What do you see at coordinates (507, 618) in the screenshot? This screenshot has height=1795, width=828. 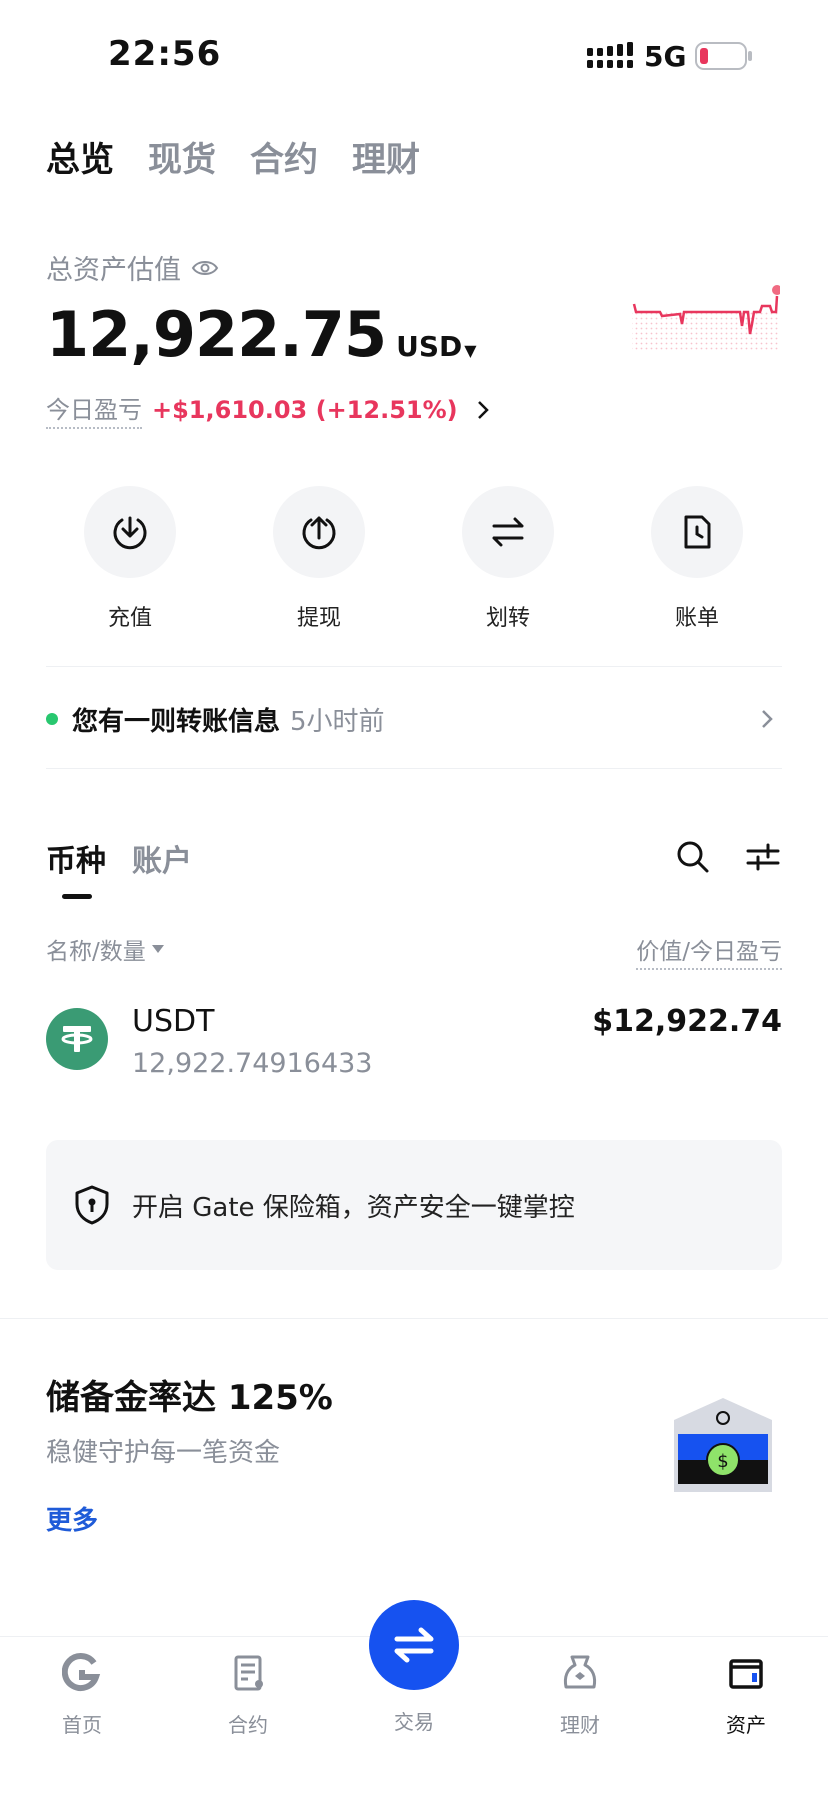 I see `transfer-label: 划转` at bounding box center [507, 618].